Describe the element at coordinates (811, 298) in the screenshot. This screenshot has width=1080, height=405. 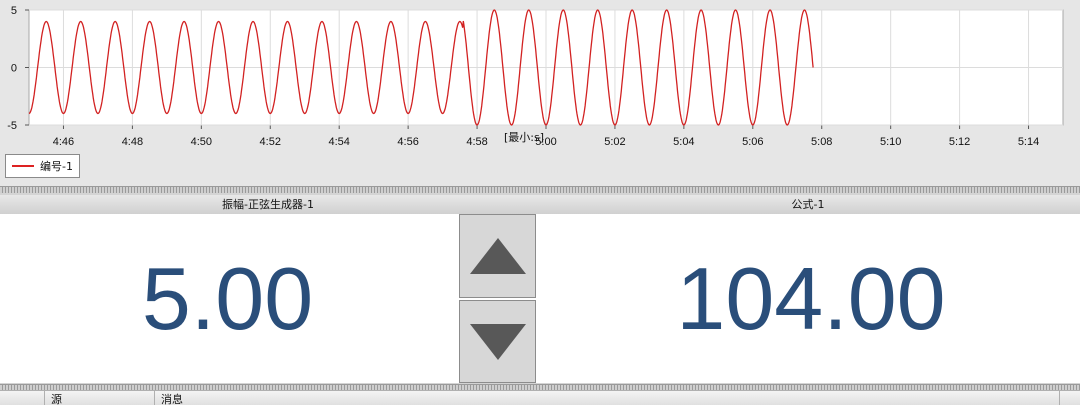
I see `formula-value: 104.00` at that location.